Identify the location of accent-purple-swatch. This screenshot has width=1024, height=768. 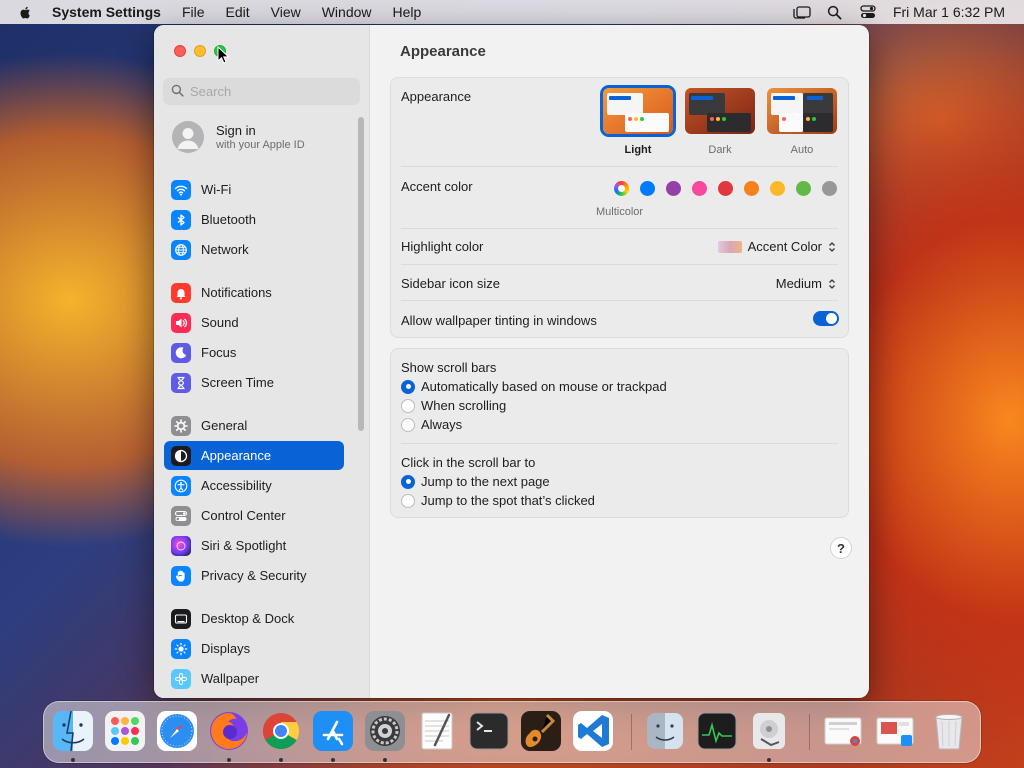
(673, 188).